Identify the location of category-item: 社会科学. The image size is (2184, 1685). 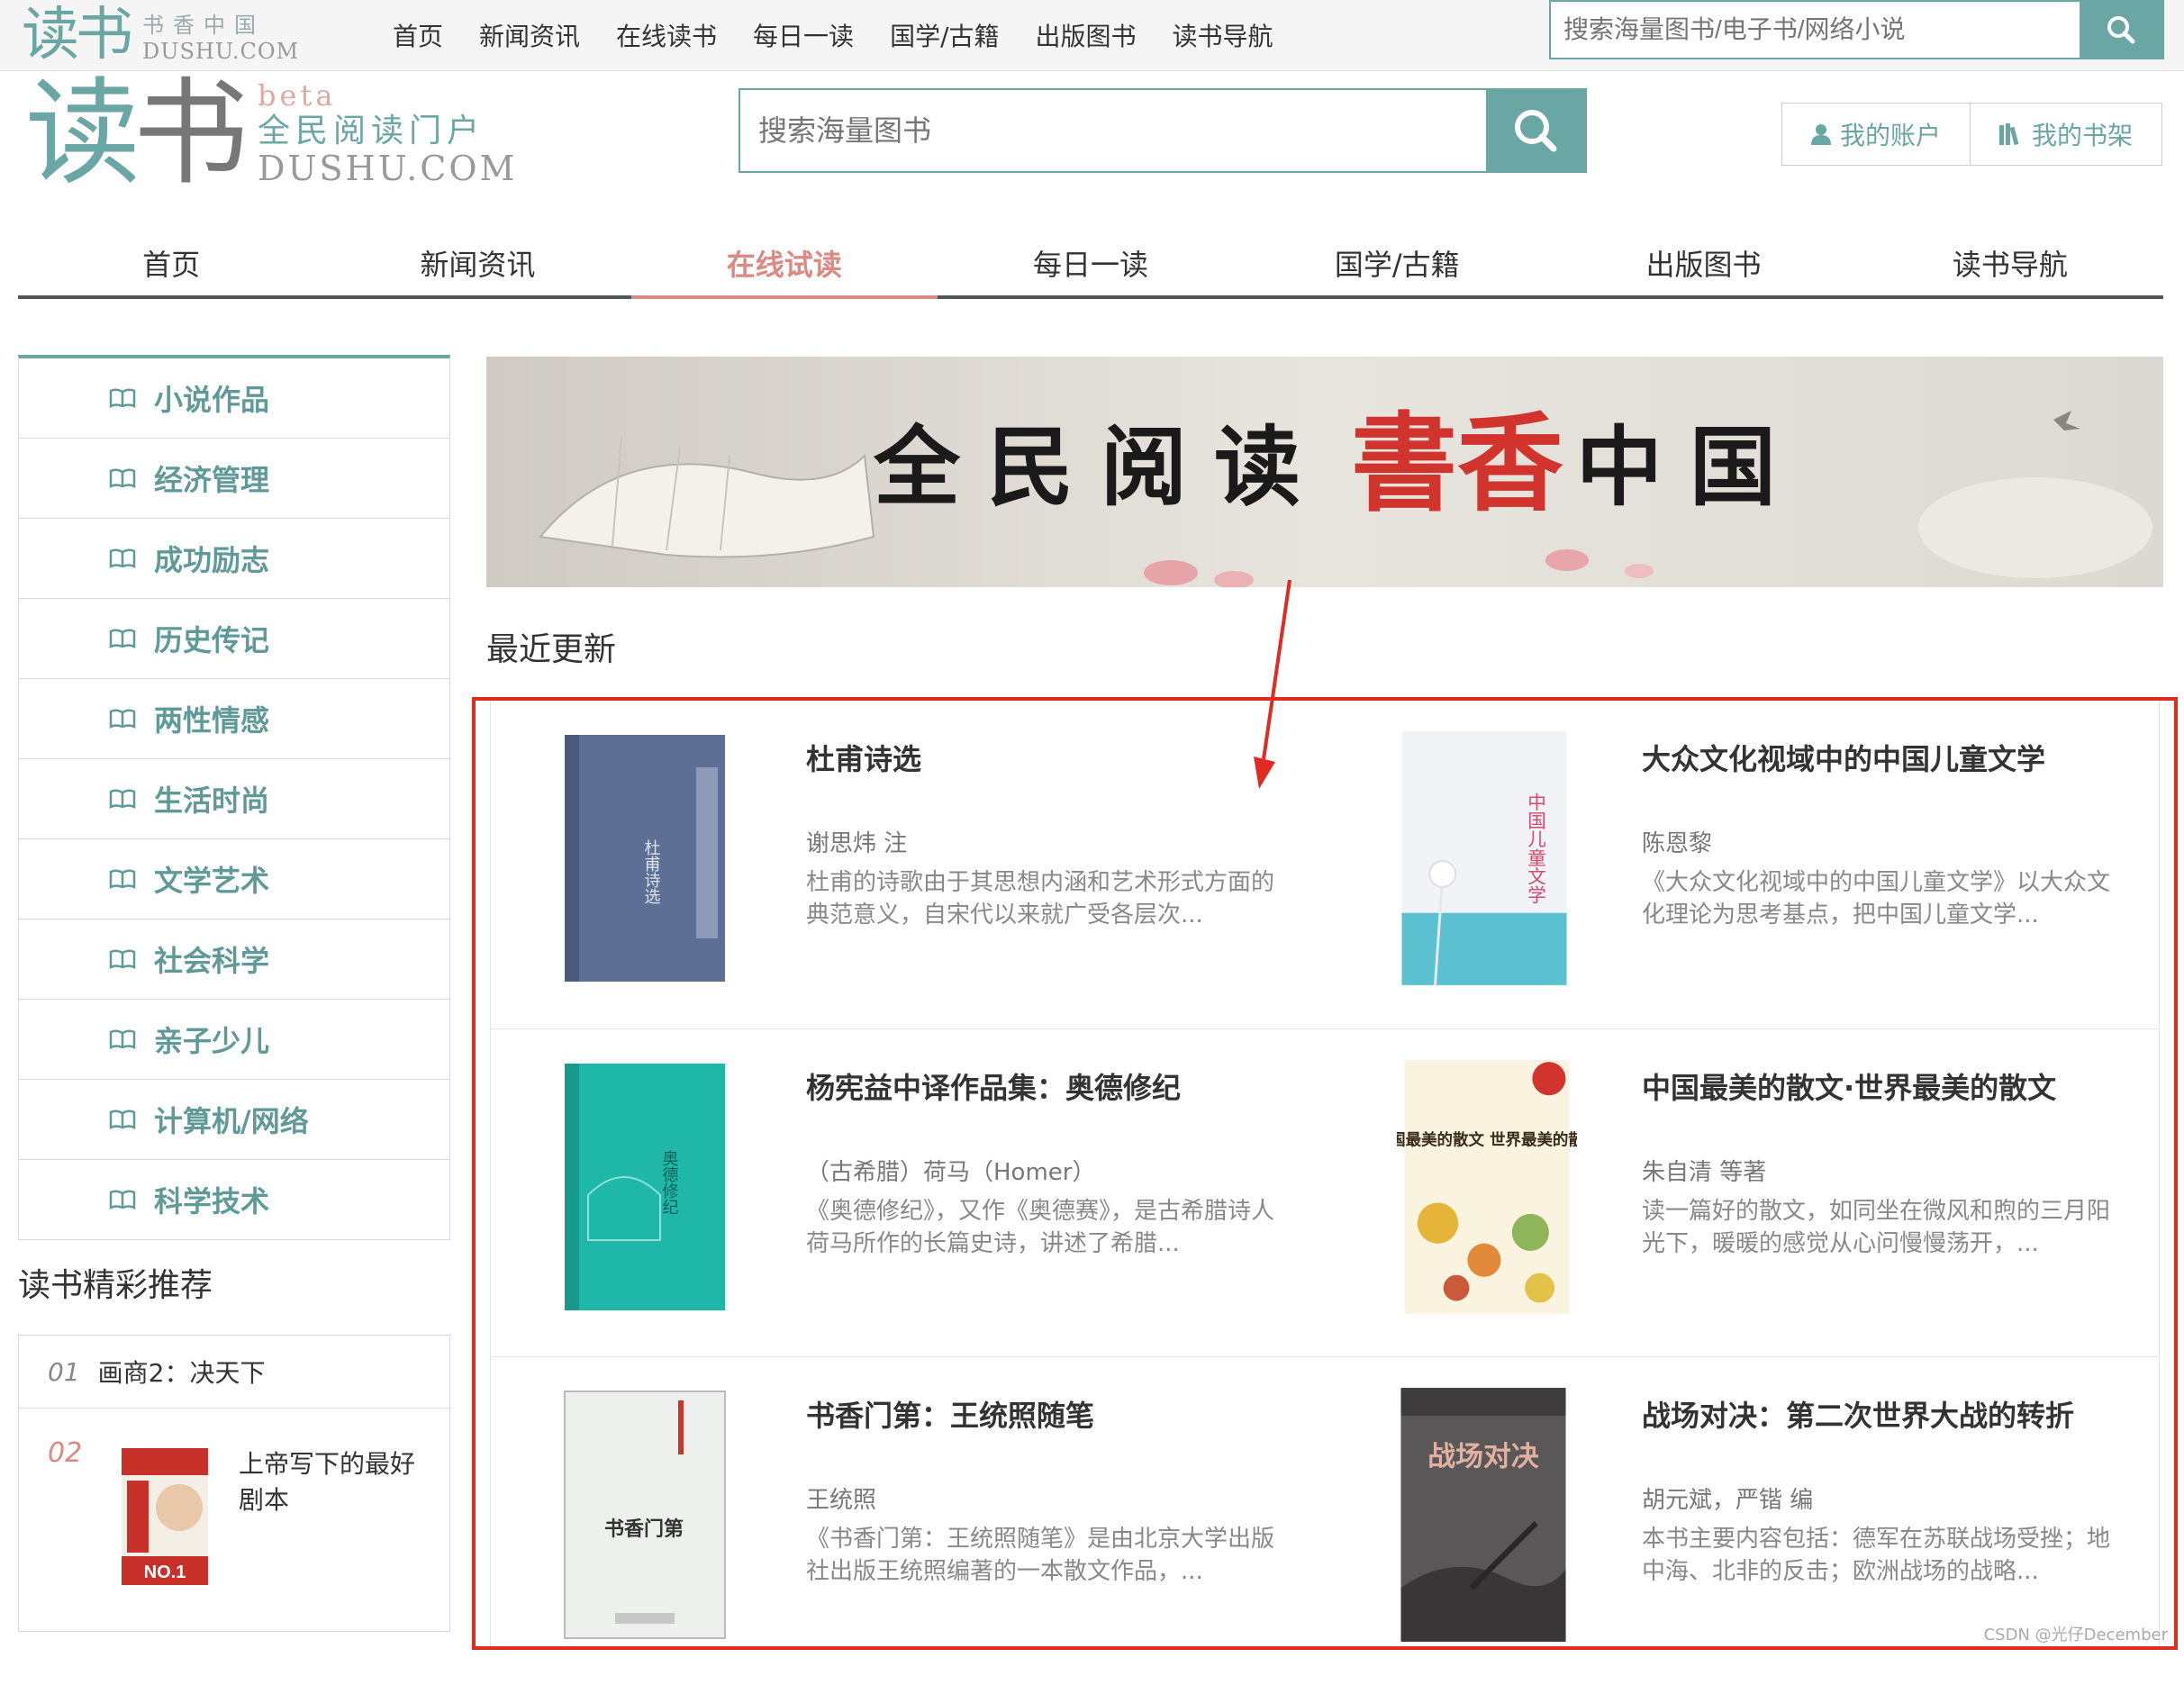
(234, 960).